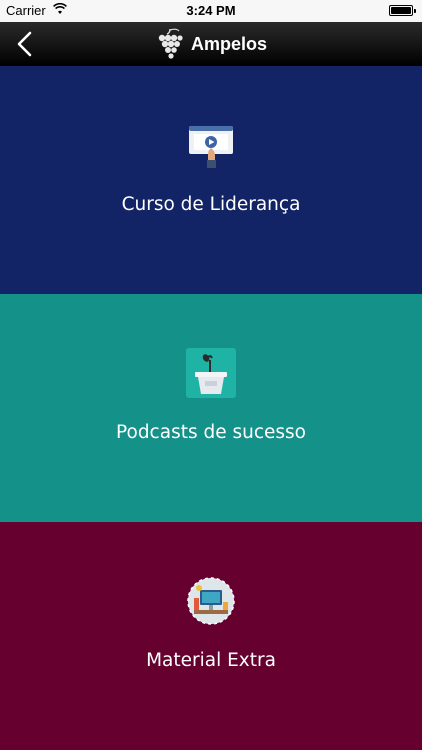  I want to click on menu-item-label: Curso de Liderança, so click(211, 204).